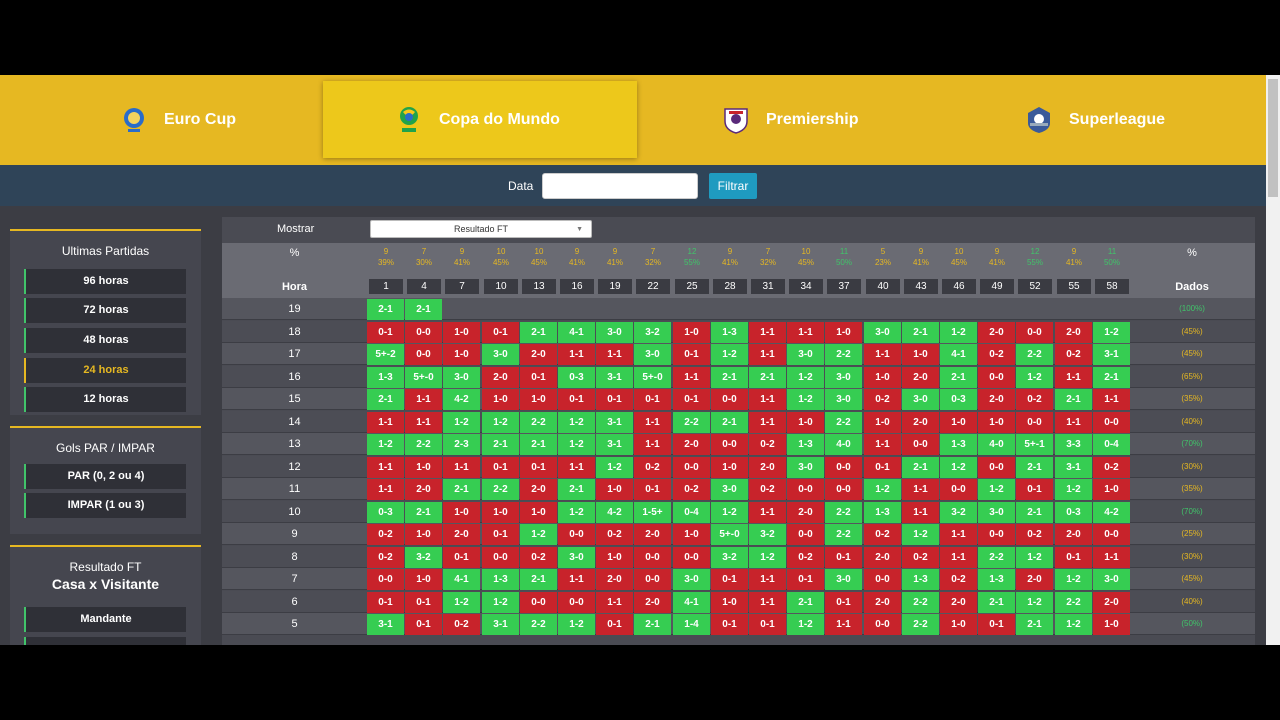 This screenshot has width=1280, height=720. What do you see at coordinates (105, 281) in the screenshot?
I see `filter-96-horas: 96 horas` at bounding box center [105, 281].